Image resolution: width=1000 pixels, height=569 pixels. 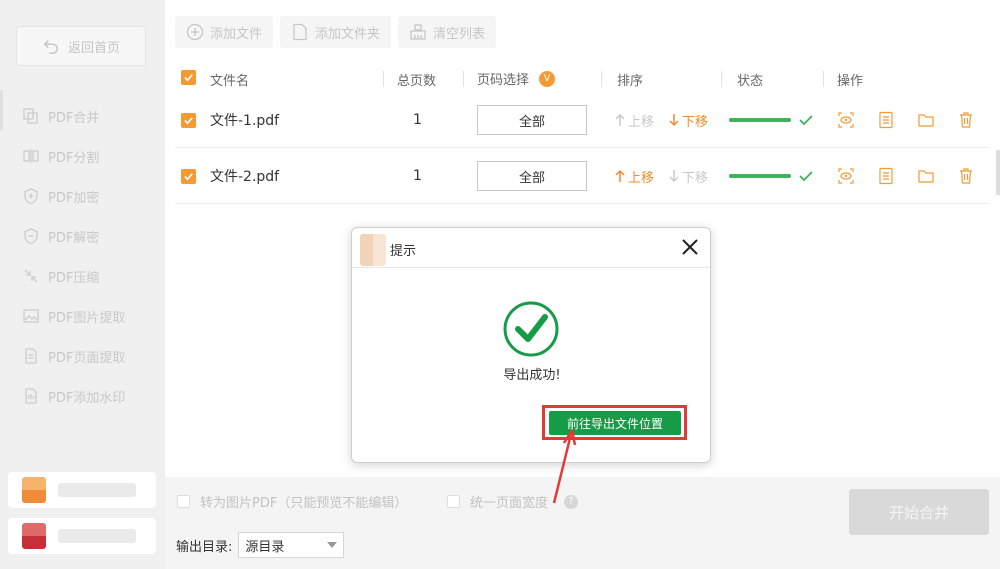 What do you see at coordinates (332, 545) in the screenshot?
I see `chevron-down-icon` at bounding box center [332, 545].